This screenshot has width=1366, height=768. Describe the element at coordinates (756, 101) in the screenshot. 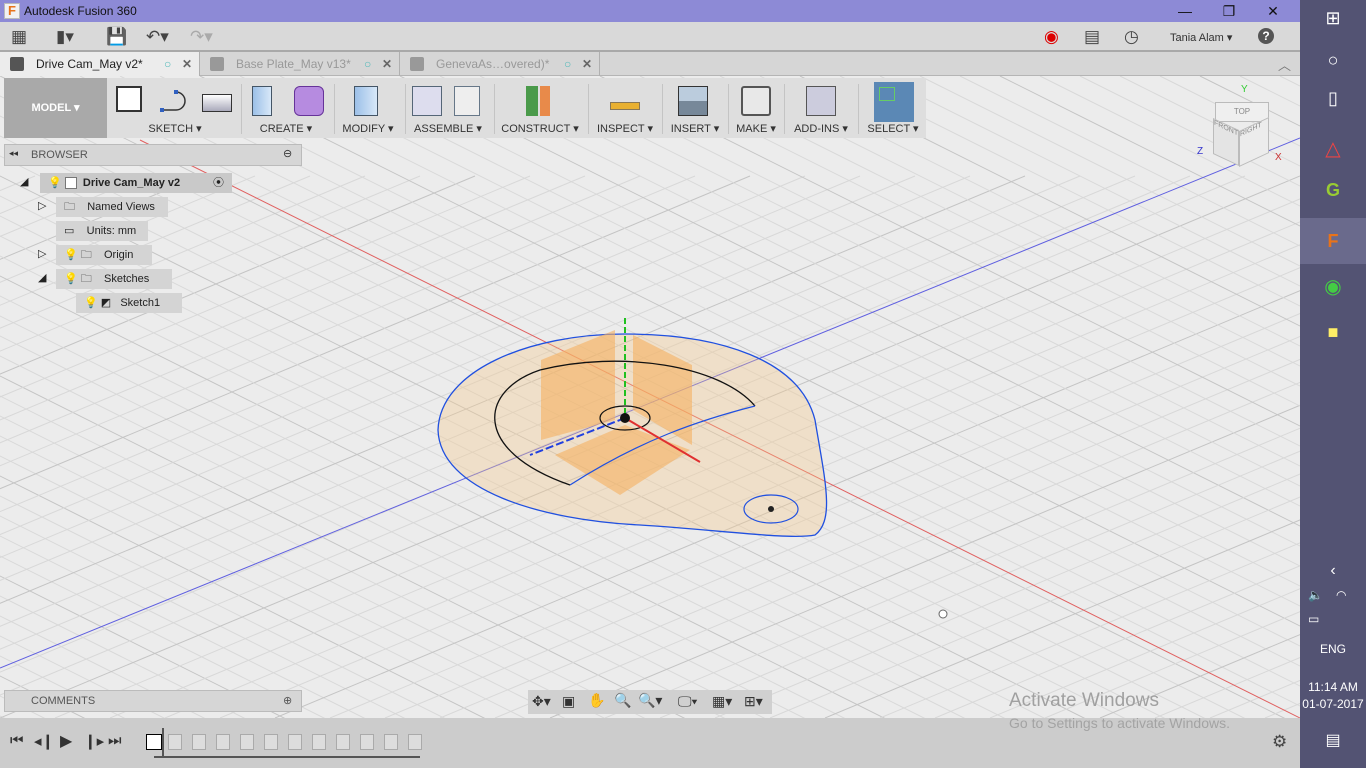

I see `3d-print-icon` at that location.